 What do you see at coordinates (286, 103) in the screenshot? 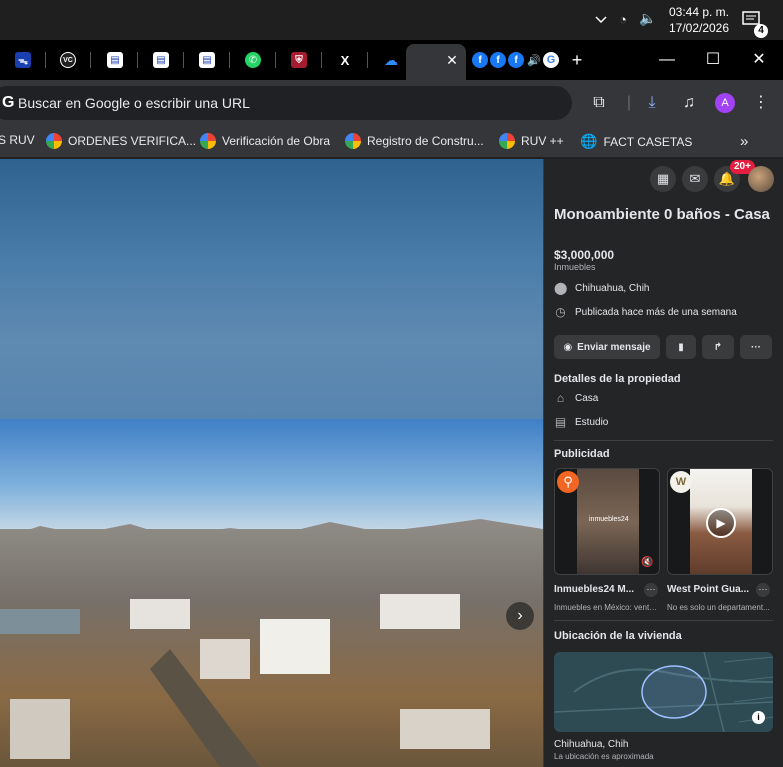
I see `address-bar: G Buscar en Google o escribir una URL` at bounding box center [286, 103].